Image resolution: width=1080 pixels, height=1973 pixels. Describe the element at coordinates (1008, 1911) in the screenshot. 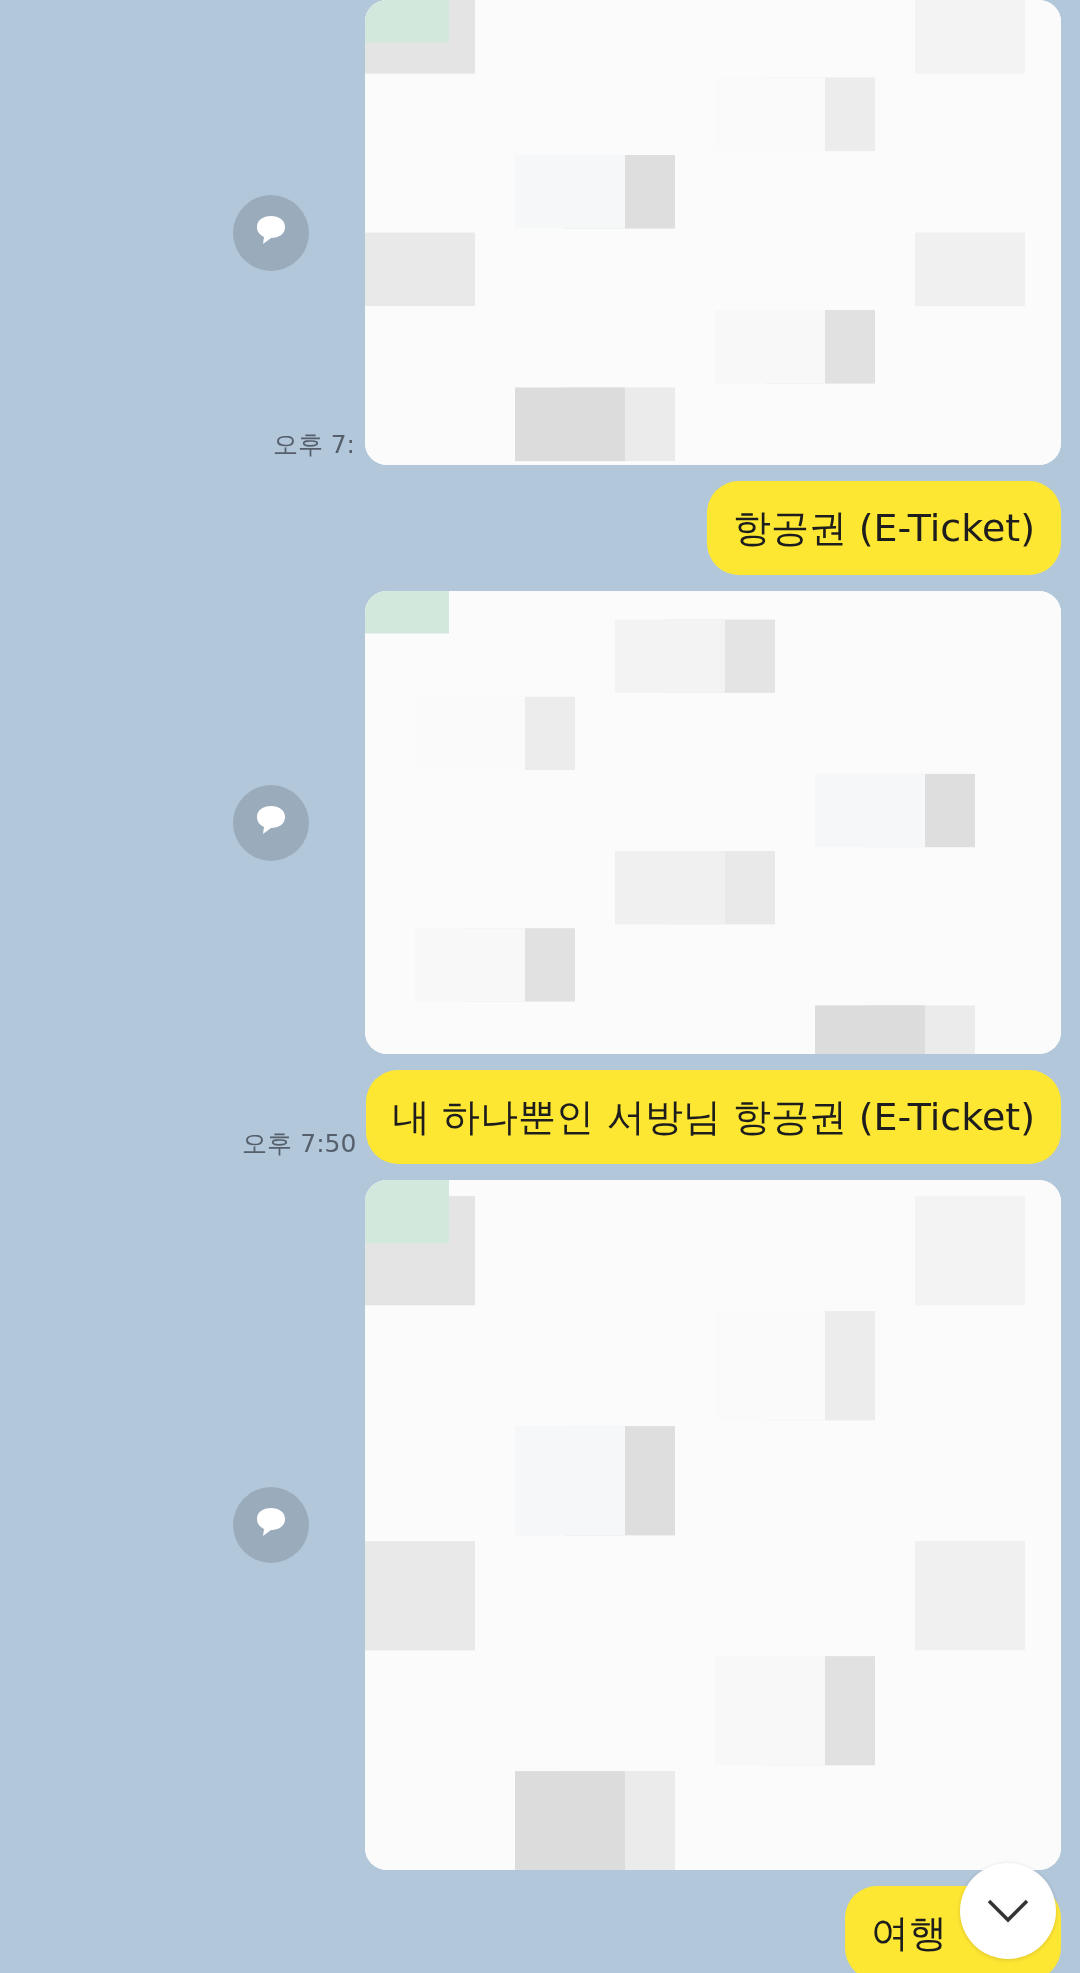

I see `chevron-down-icon` at that location.